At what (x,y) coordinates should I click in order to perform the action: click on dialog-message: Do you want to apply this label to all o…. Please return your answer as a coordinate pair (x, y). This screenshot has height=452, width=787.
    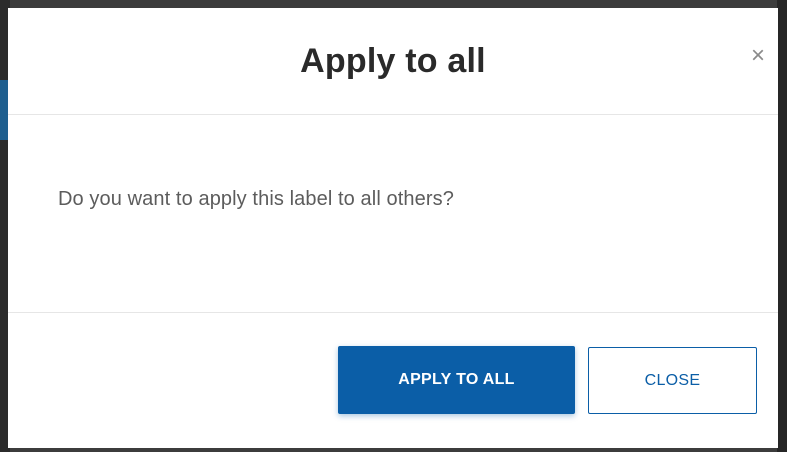
    Looking at the image, I should click on (256, 199).